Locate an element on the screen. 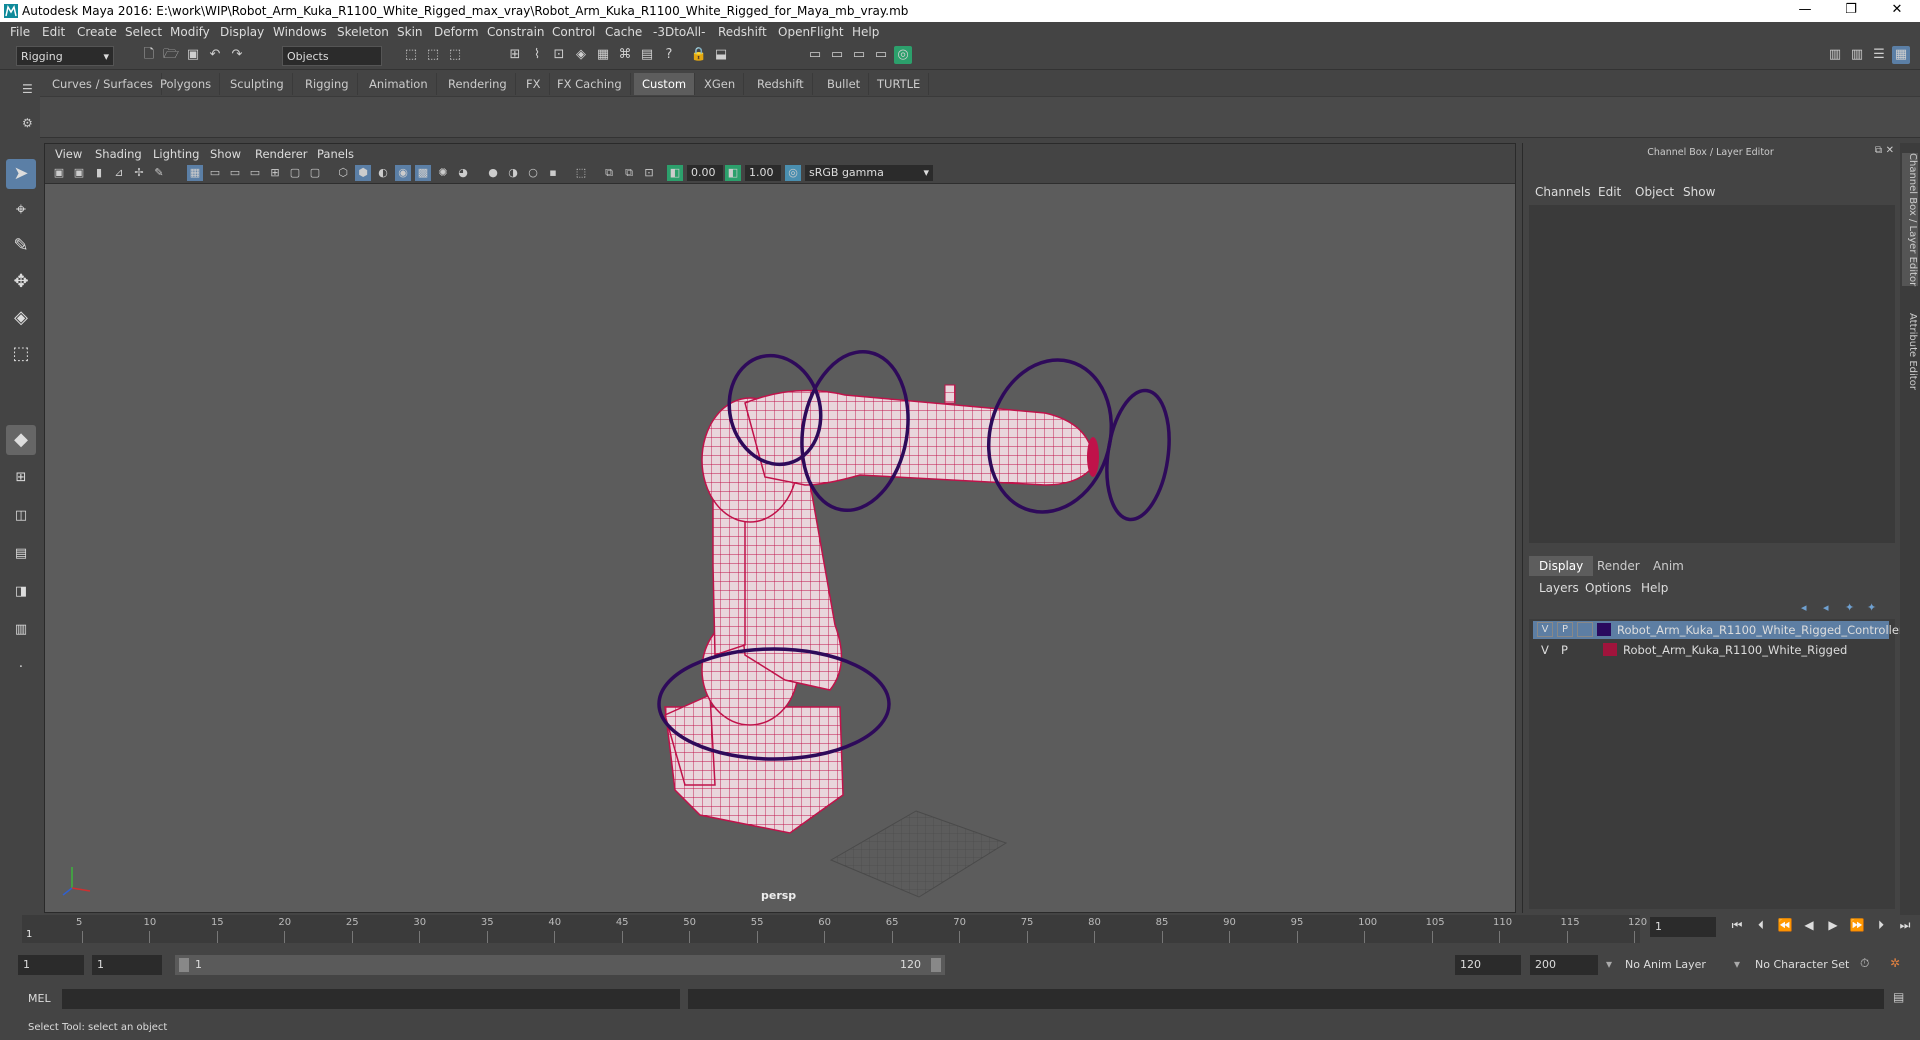 This screenshot has width=1920, height=1040. vp-menu-show: Show is located at coordinates (225, 154).